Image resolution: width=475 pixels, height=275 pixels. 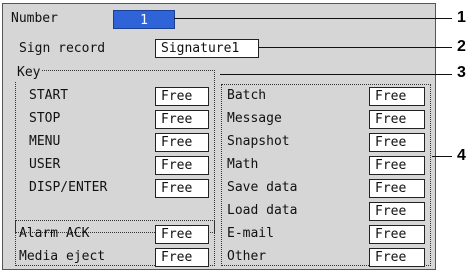 I want to click on key-menu-label: MENU, so click(x=45, y=141).